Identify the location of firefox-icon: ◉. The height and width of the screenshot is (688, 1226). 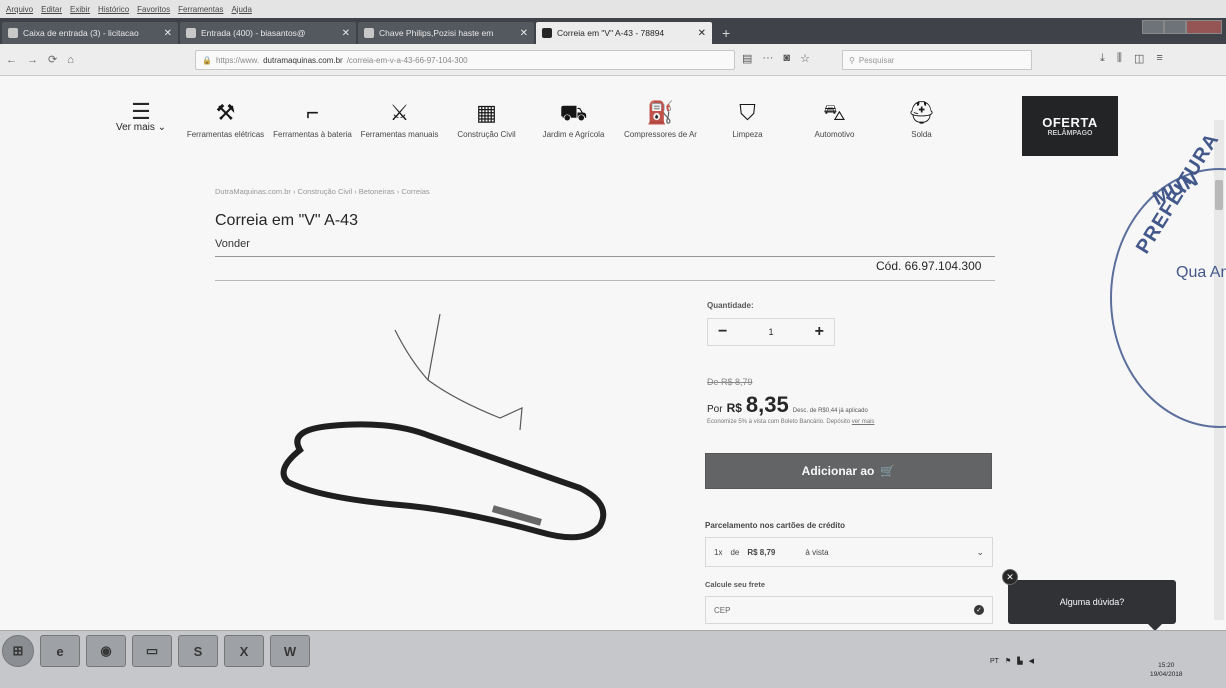
(106, 651).